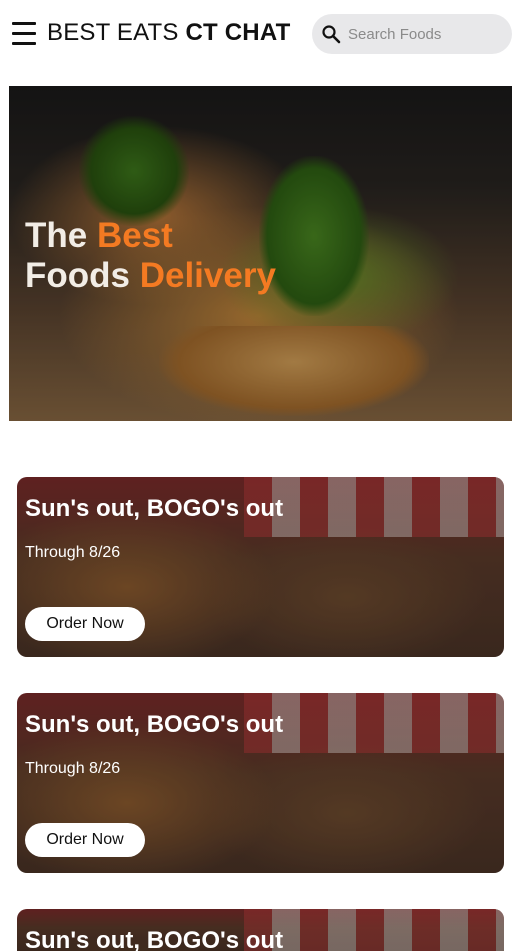 Image resolution: width=524 pixels, height=951 pixels. Describe the element at coordinates (207, 275) in the screenshot. I see `hero-title-accent: Delivery` at that location.